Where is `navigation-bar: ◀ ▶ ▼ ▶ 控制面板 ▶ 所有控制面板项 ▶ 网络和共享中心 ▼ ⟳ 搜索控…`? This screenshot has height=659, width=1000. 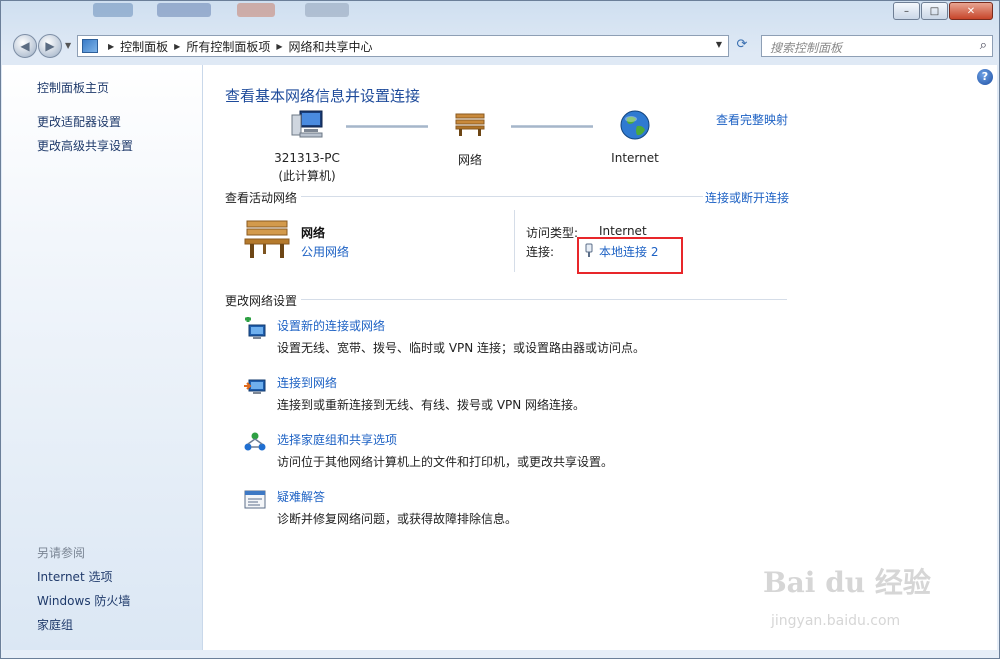
navigation-bar: ◀ ▶ ▼ ▶ 控制面板 ▶ 所有控制面板项 ▶ 网络和共享中心 ▼ ⟳ 搜索控… is located at coordinates (500, 46).